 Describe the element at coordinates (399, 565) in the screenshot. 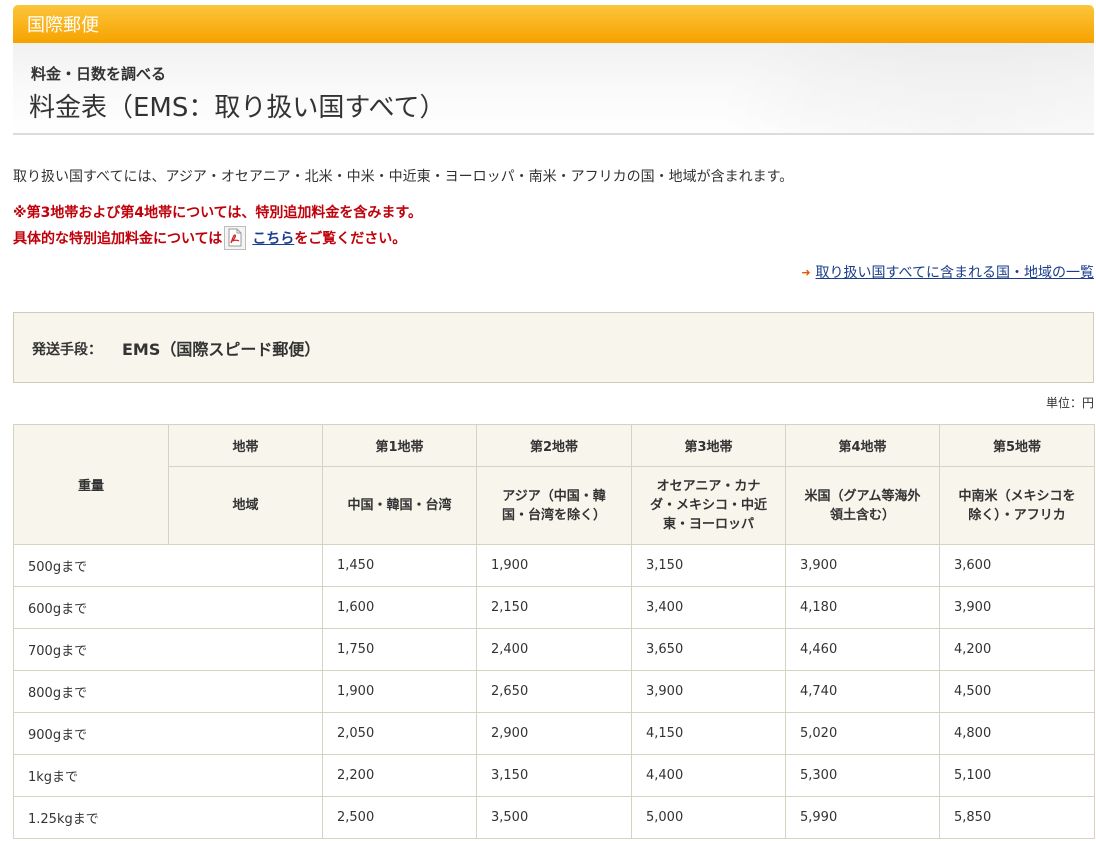

I see `price-cell: 1,450` at that location.